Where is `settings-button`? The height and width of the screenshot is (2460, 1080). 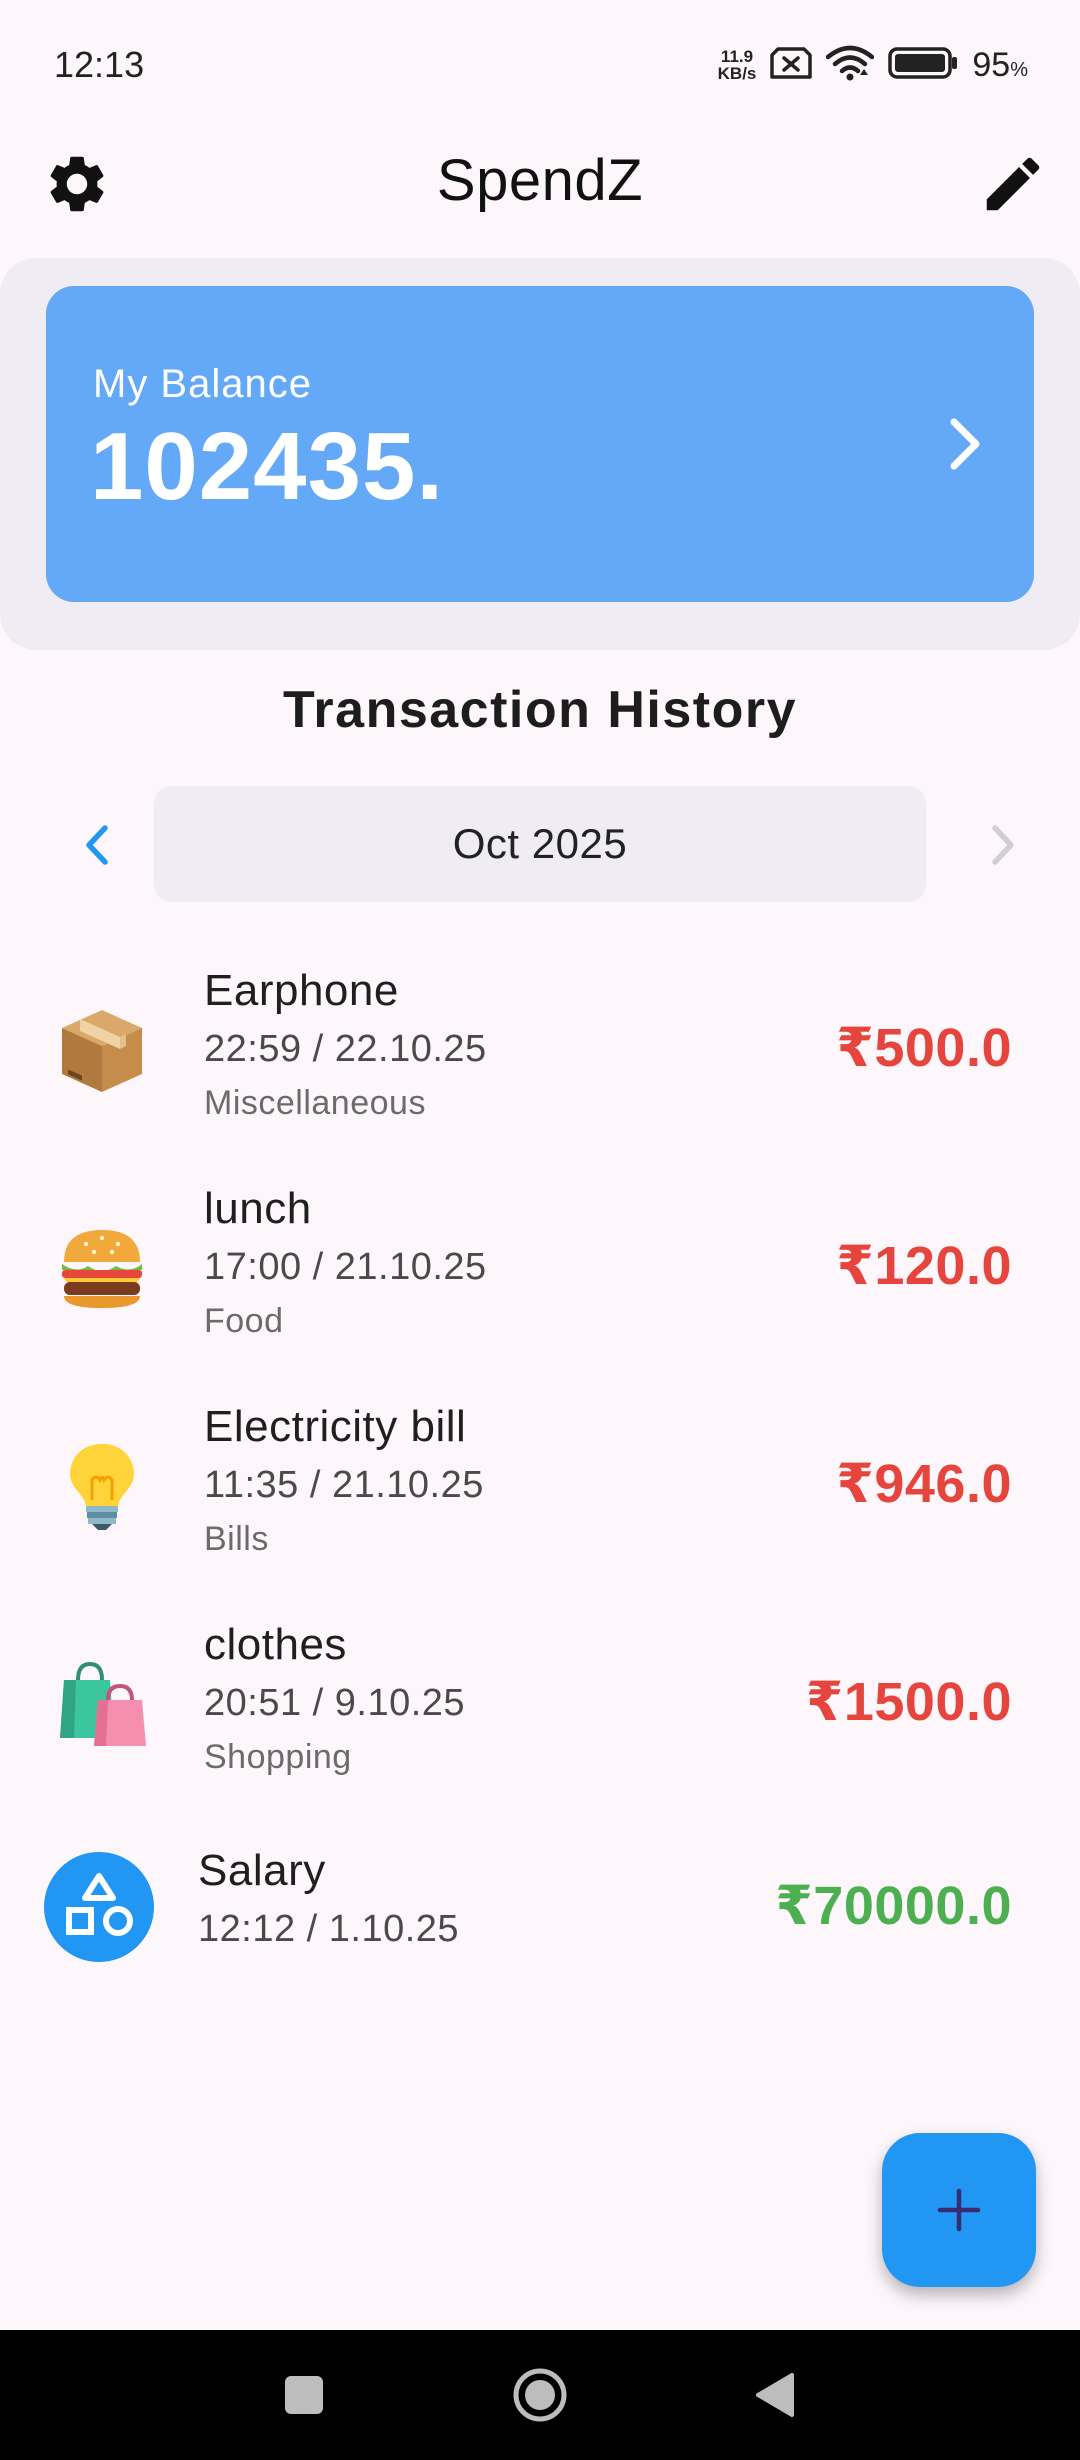
settings-button is located at coordinates (77, 184).